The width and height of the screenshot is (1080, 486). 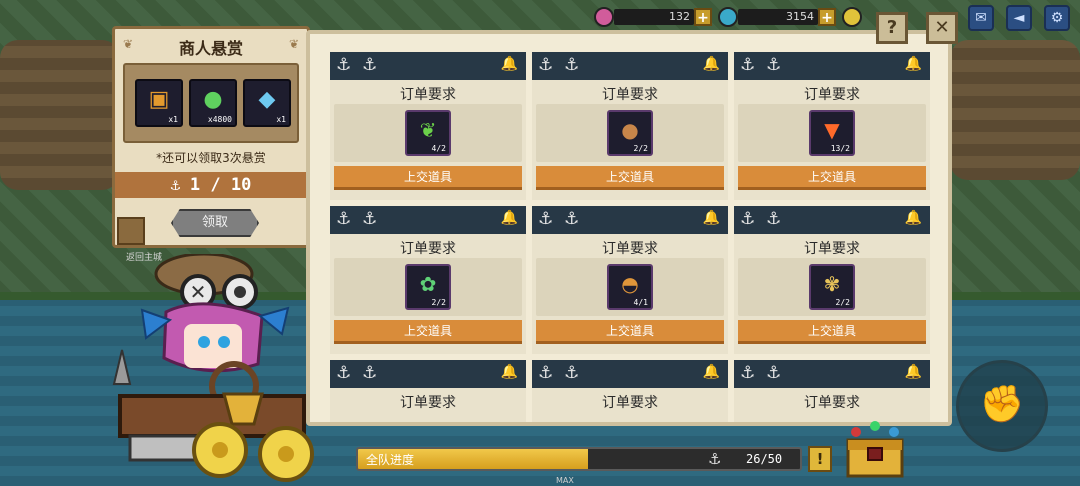 I want to click on fist-icon: ✊, so click(x=1002, y=404).